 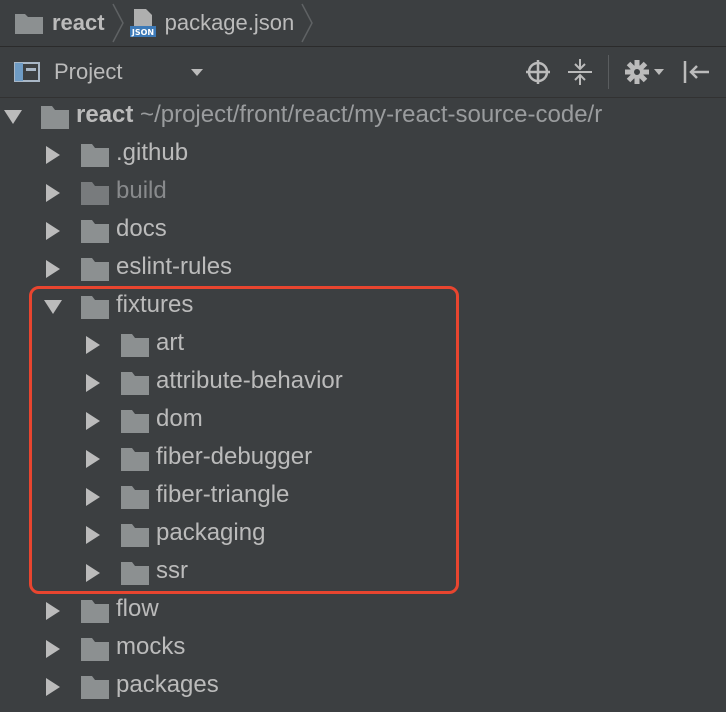 What do you see at coordinates (234, 456) in the screenshot?
I see `tree-item-label: fiber-debugger` at bounding box center [234, 456].